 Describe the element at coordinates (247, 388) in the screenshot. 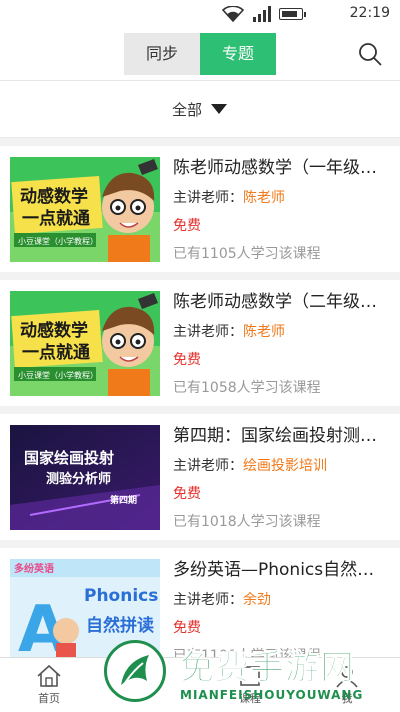

I see `course-learner-count: 已有1058人学习该课程` at that location.